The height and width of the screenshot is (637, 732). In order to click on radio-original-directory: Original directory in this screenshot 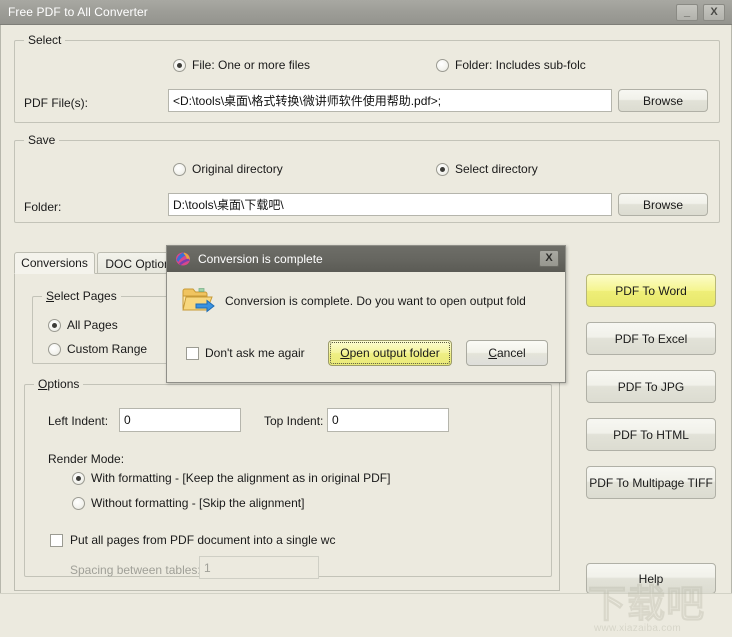, I will do `click(228, 169)`.